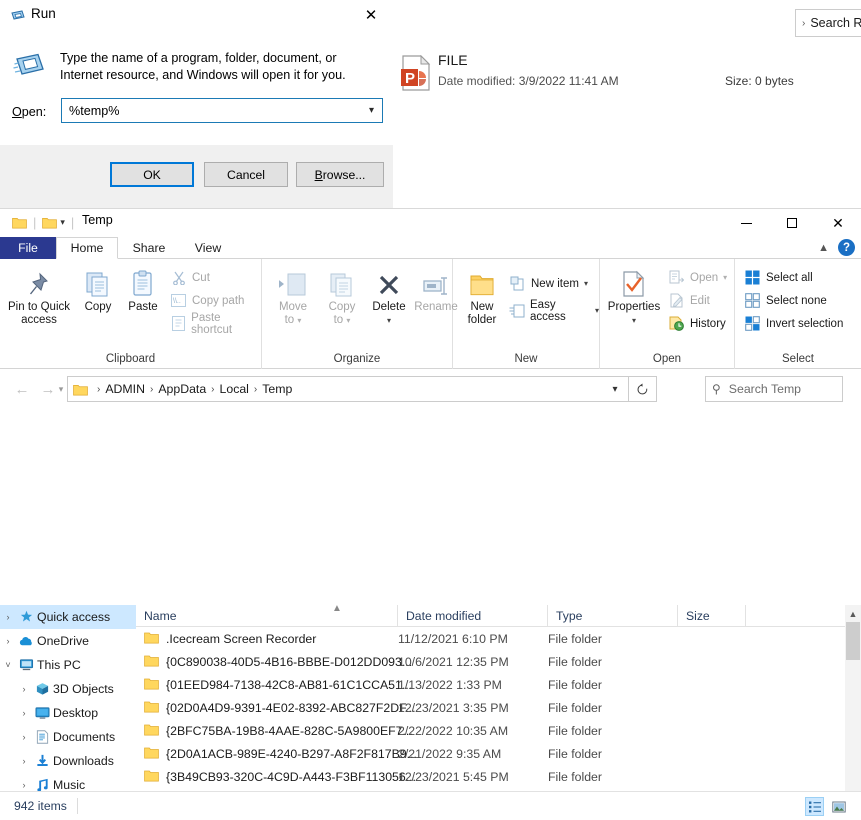 This screenshot has height=820, width=861. Describe the element at coordinates (389, 320) in the screenshot. I see `delete-caret-icon: ▾` at that location.